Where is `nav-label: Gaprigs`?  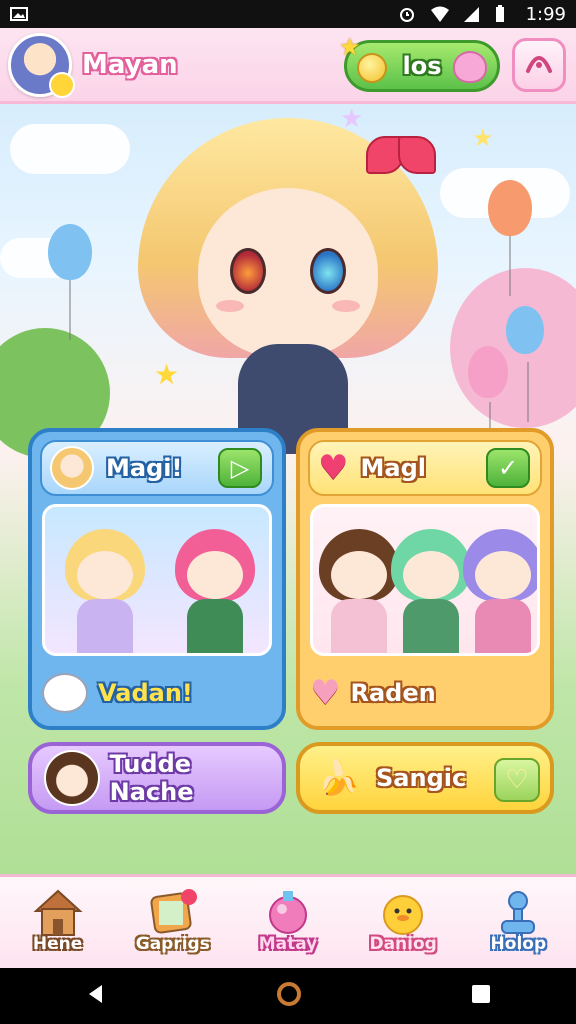
nav-label: Gaprigs is located at coordinates (172, 944).